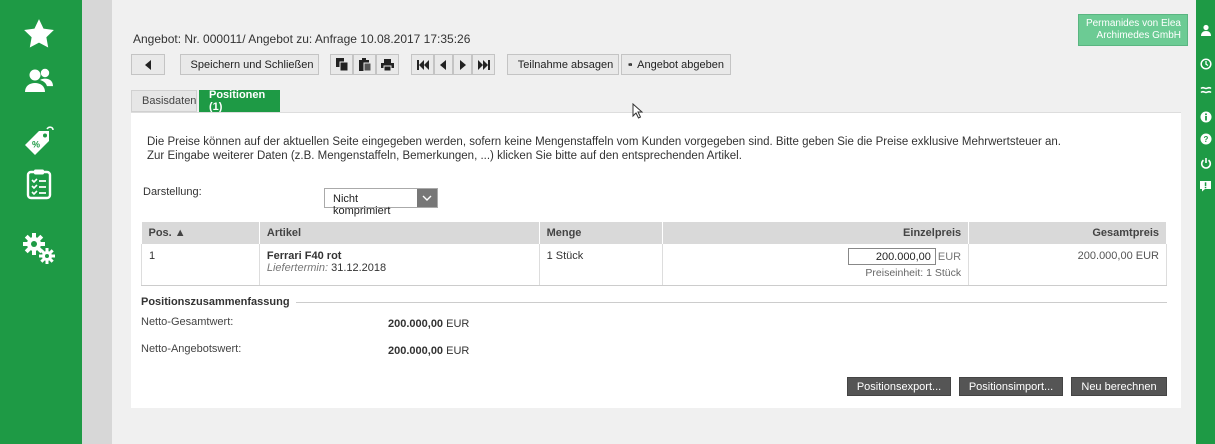 The width and height of the screenshot is (1215, 444). I want to click on cell-gesamtpreis: 200.000,00 EUR, so click(1067, 265).